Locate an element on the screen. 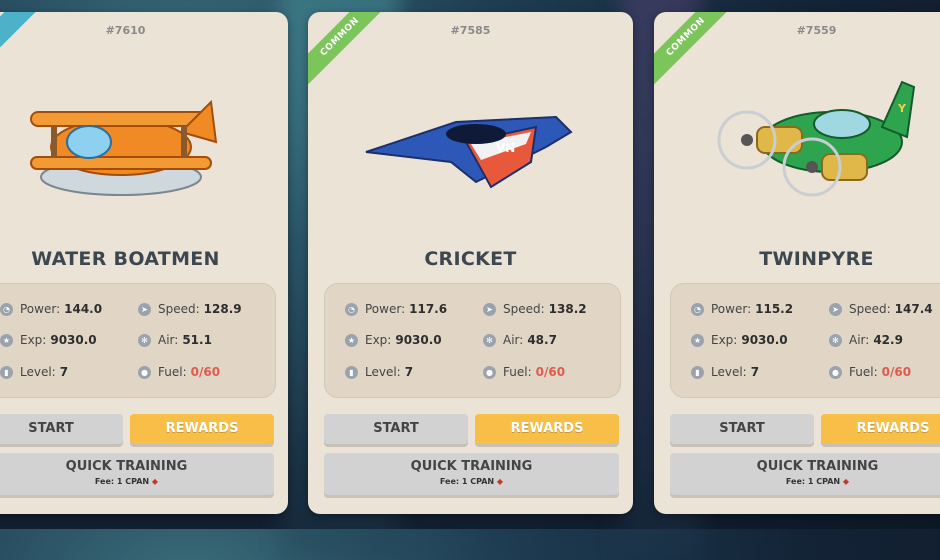 The width and height of the screenshot is (940, 560). stat-air: ✻ Air: 42.9 is located at coordinates (866, 340).